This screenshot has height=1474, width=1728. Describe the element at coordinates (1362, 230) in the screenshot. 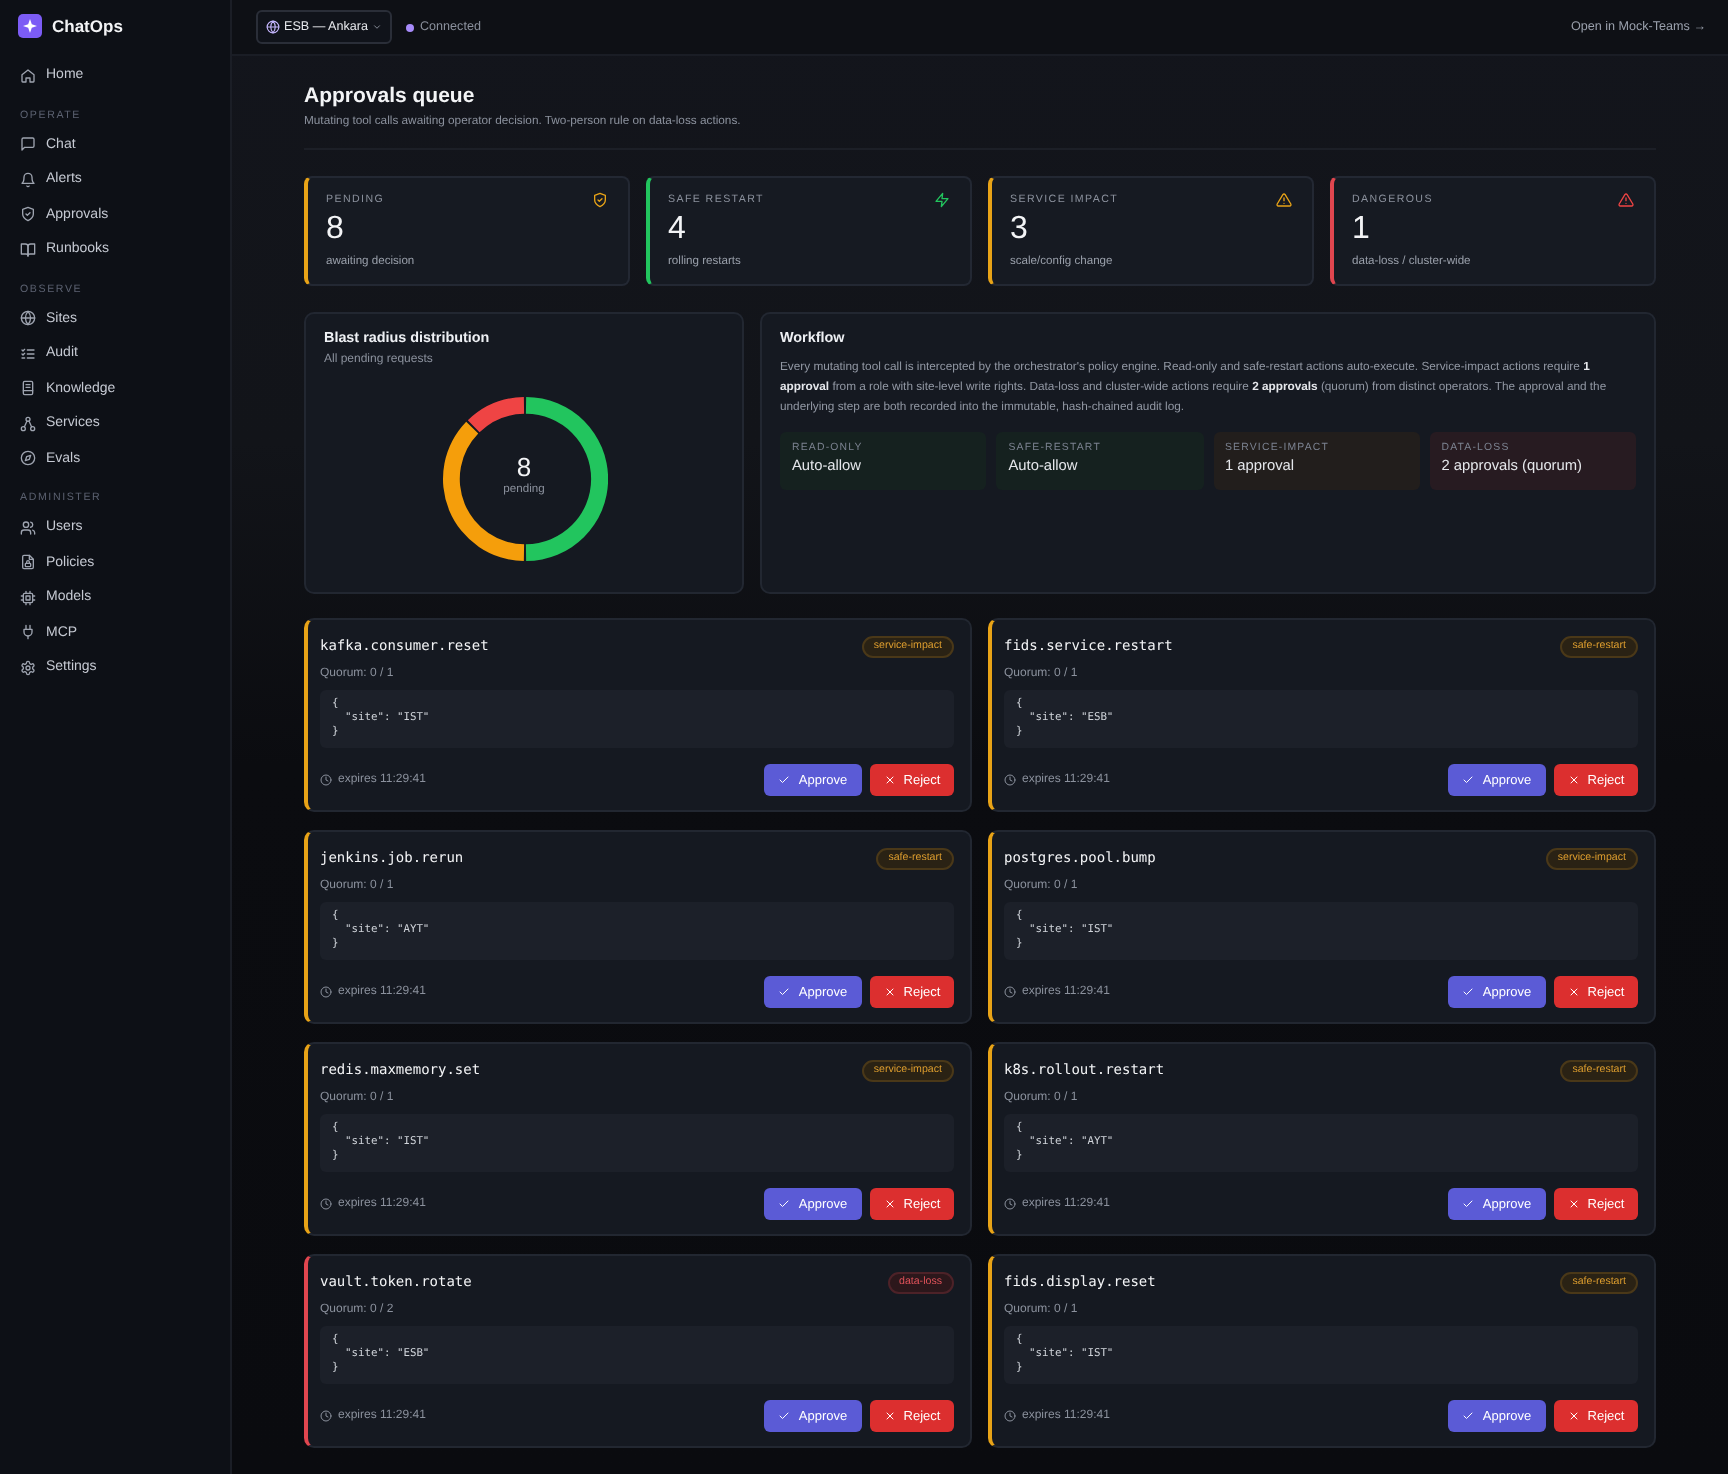

I see `stat-value: 1` at that location.